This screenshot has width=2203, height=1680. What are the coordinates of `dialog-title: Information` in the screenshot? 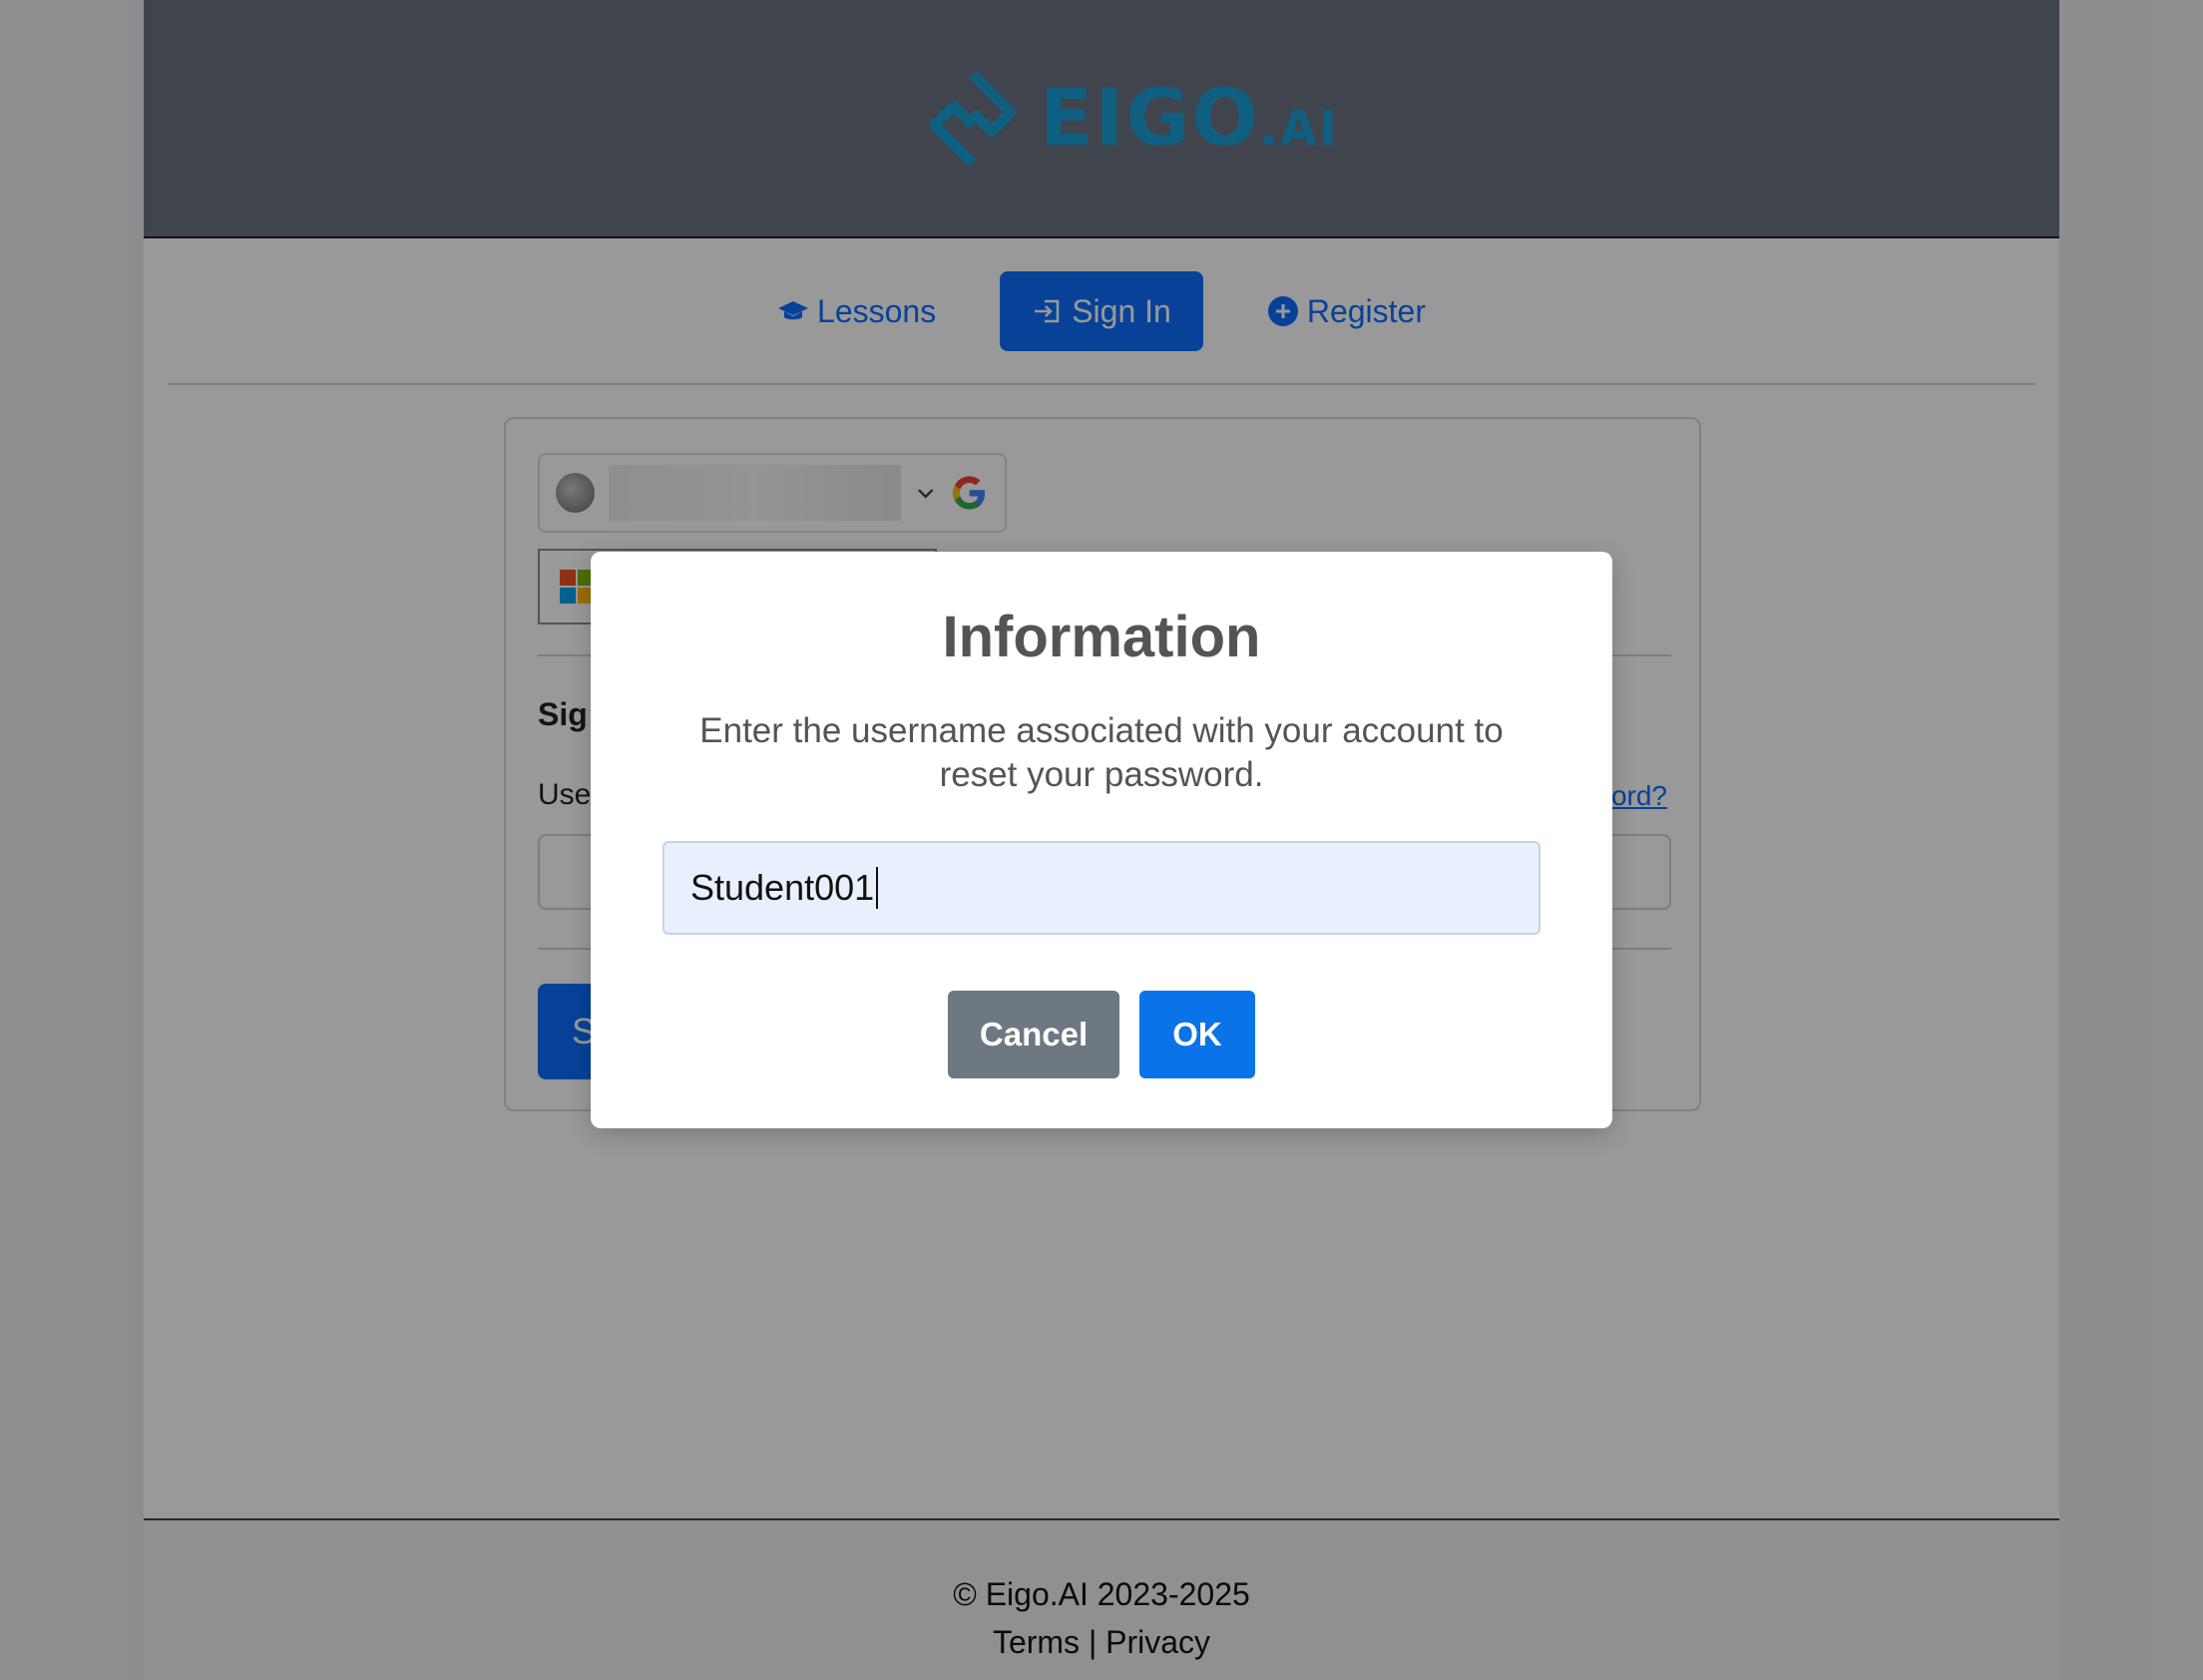 It's located at (1102, 637).